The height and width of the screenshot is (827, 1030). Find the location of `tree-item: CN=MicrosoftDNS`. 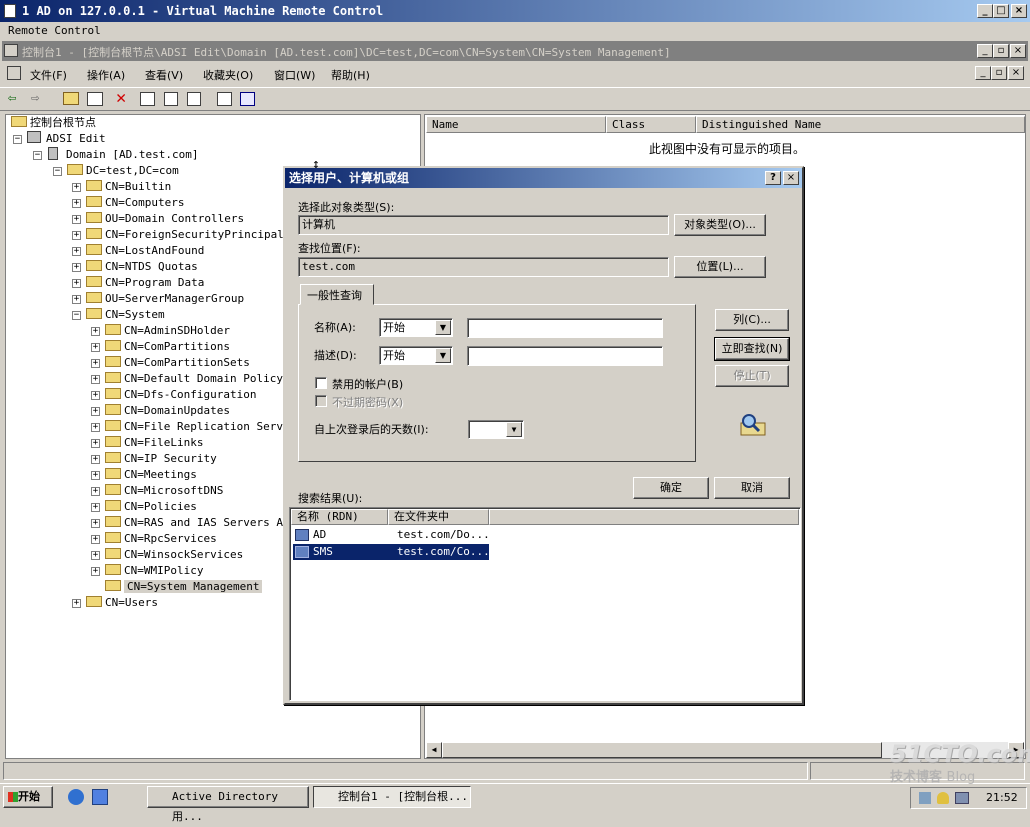

tree-item: CN=MicrosoftDNS is located at coordinates (164, 491).